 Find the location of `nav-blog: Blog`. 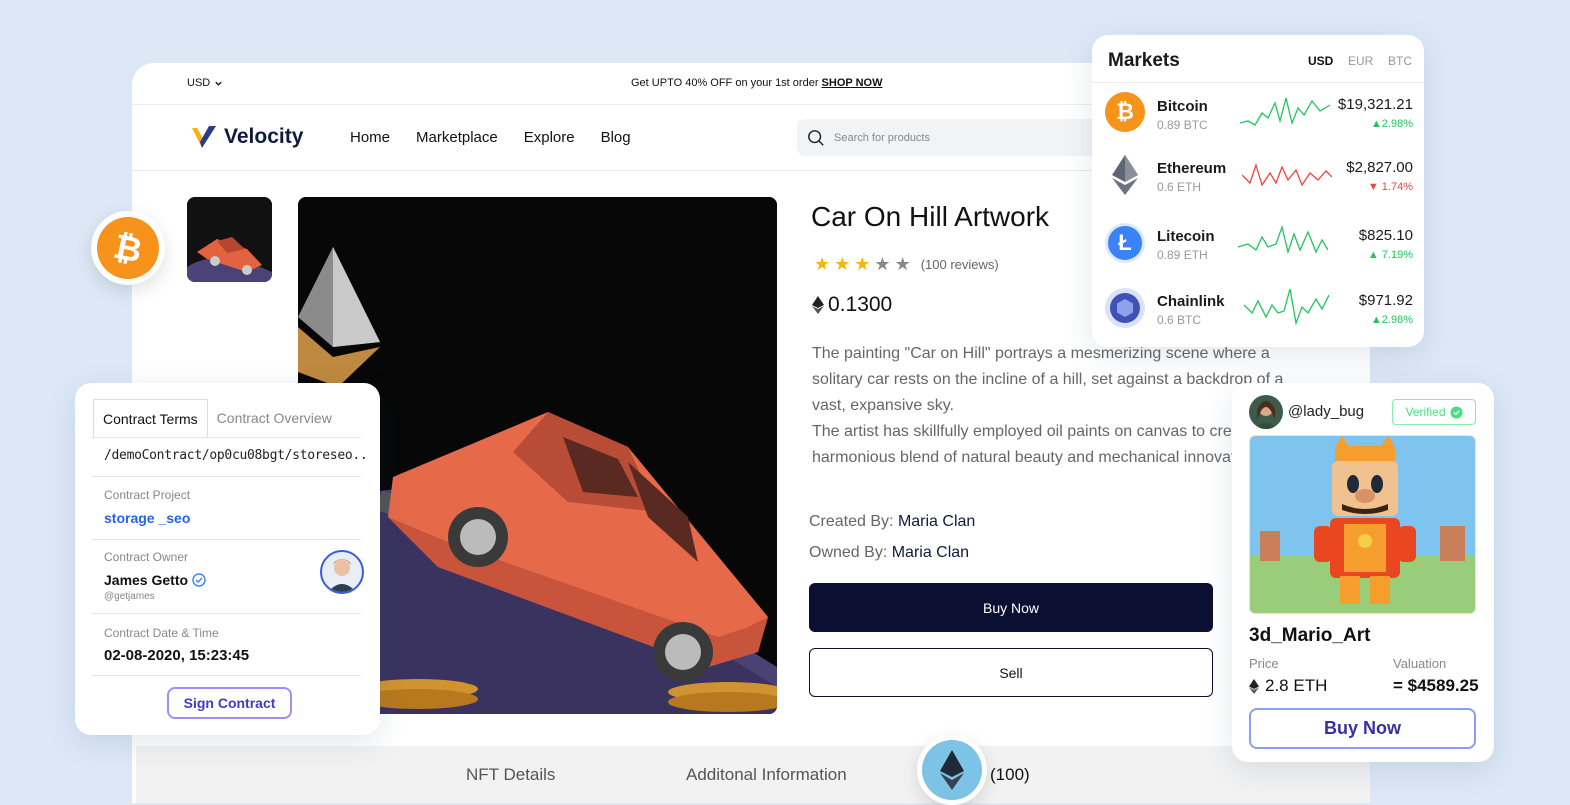

nav-blog: Blog is located at coordinates (616, 137).